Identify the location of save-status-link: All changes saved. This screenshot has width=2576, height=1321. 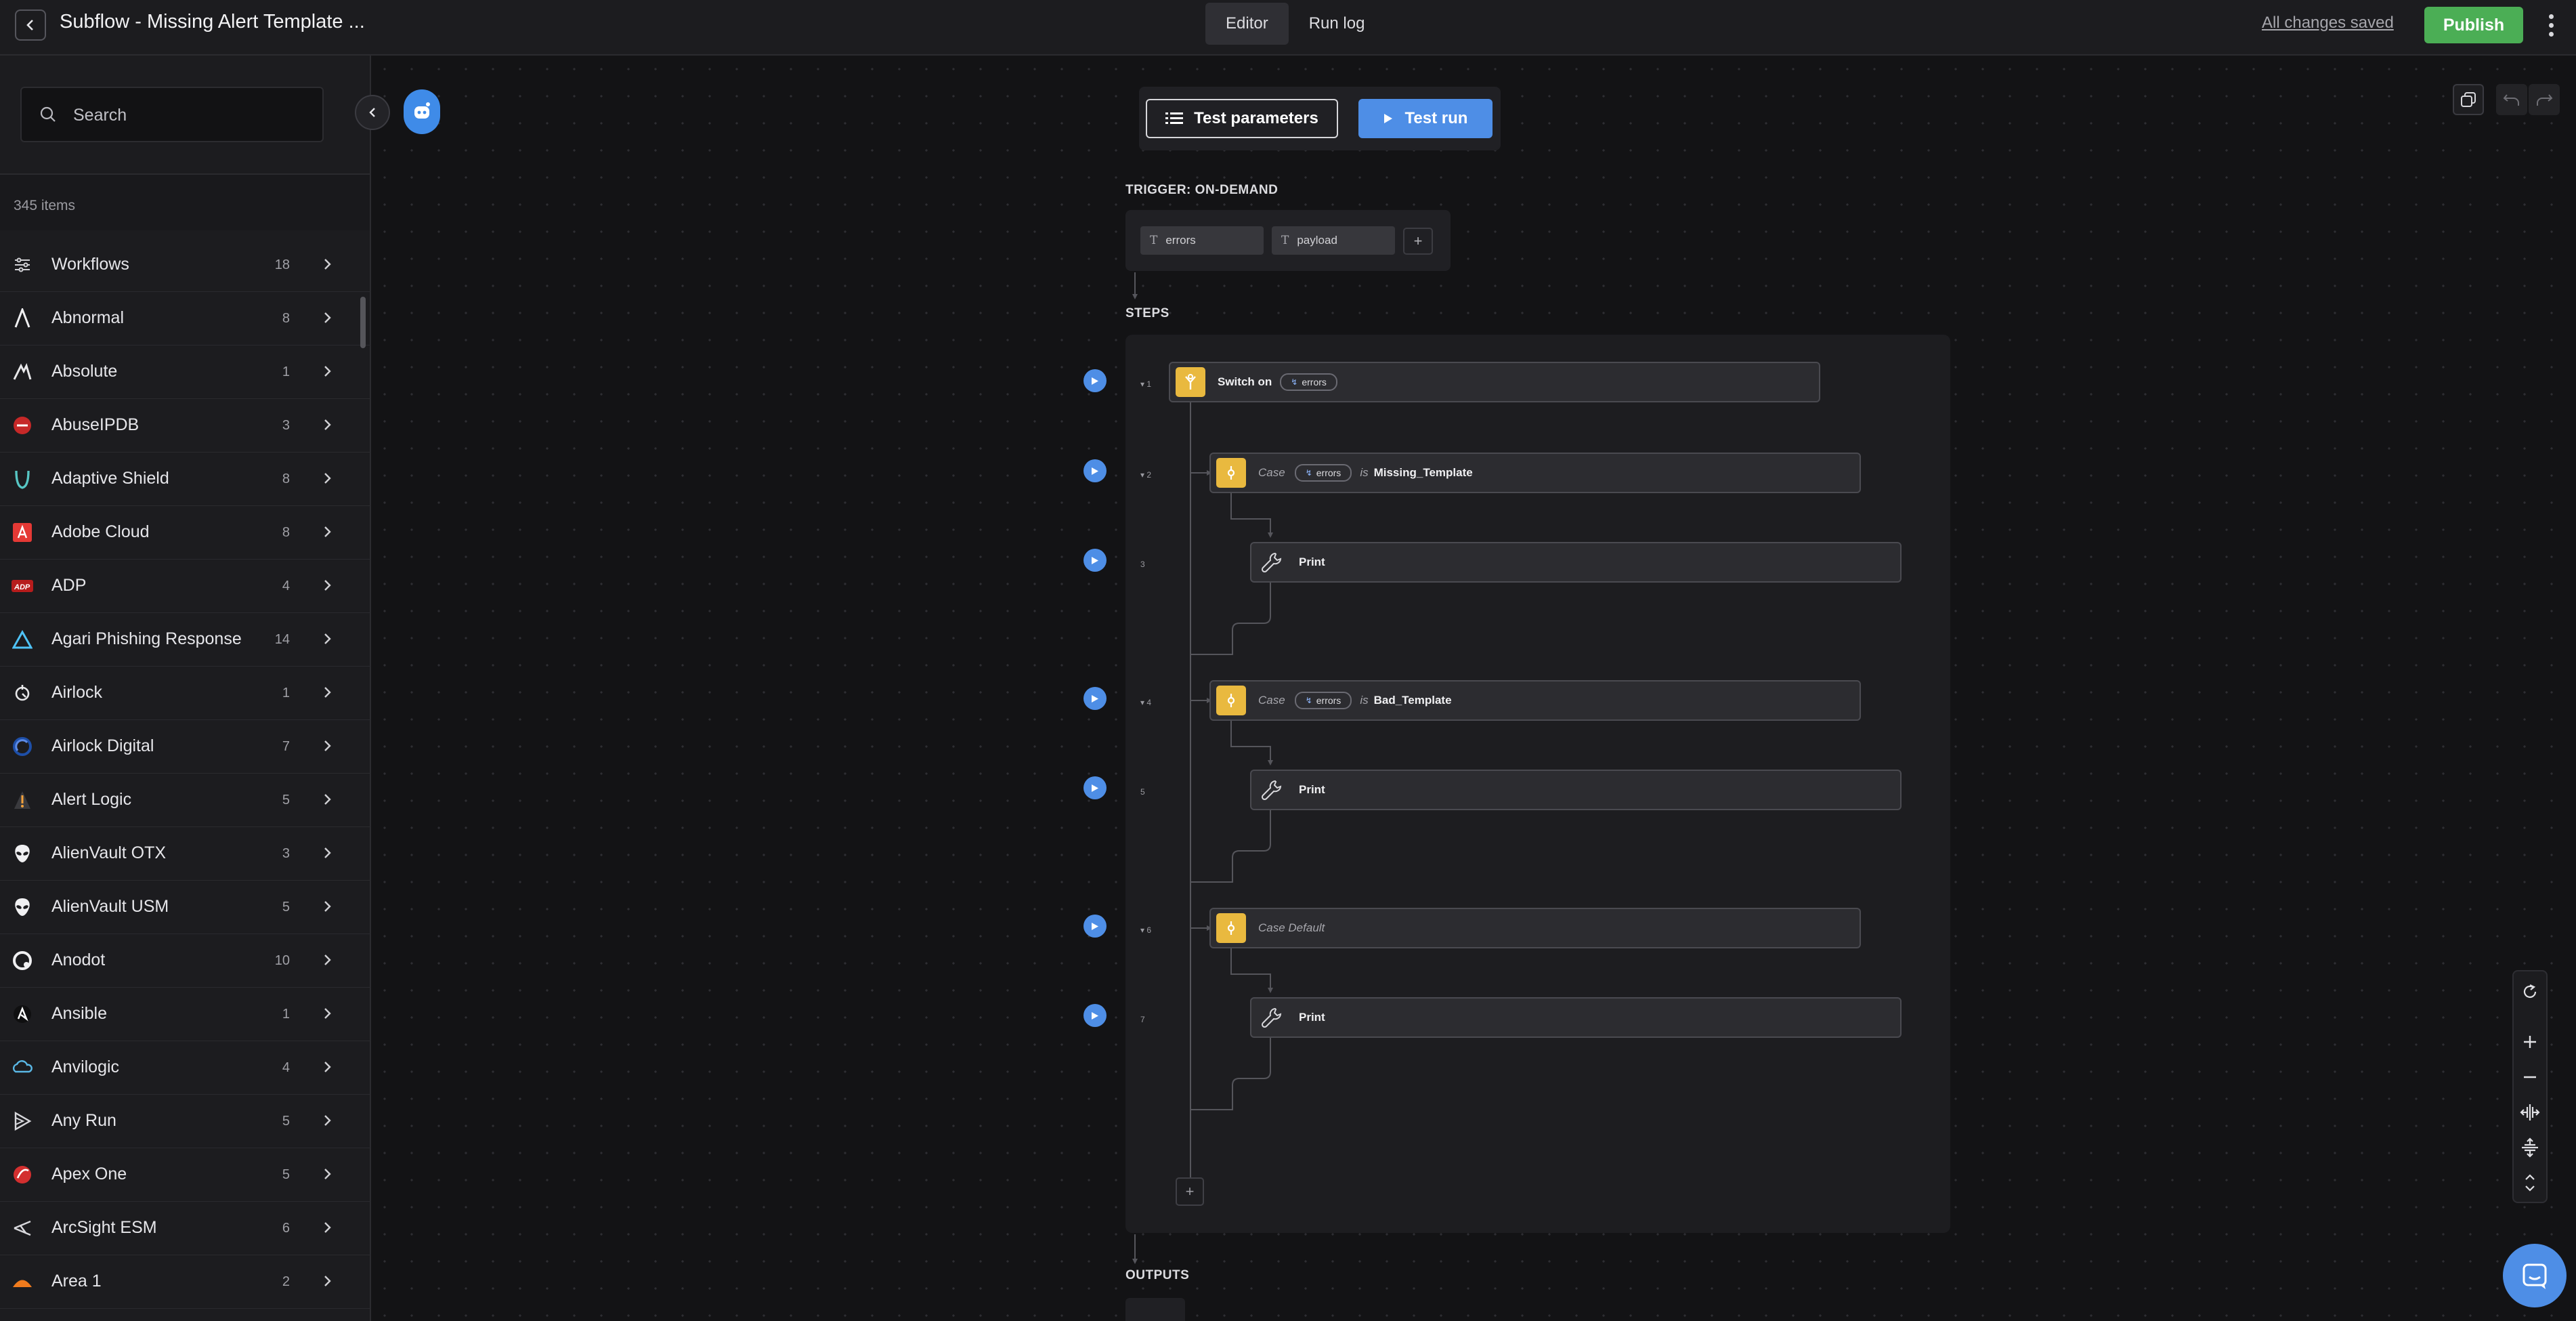
(2328, 23).